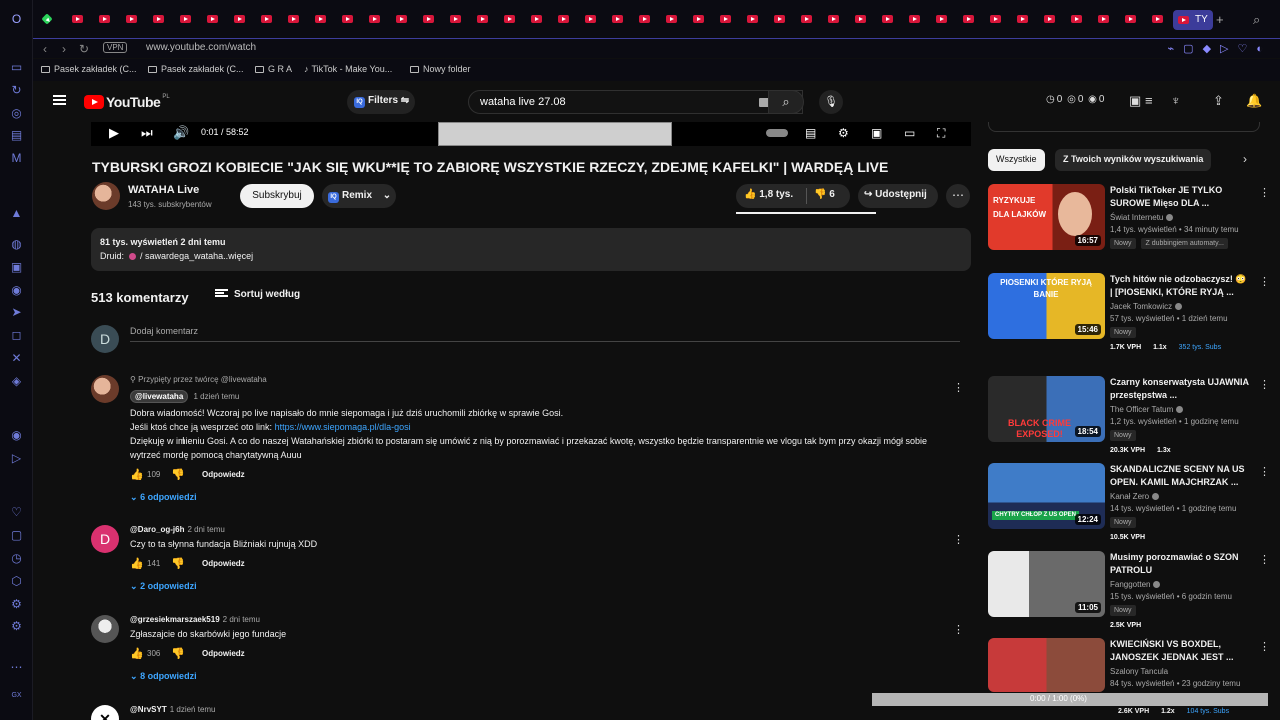  I want to click on show-replies-button: ⌄ 8 odpowiedzi, so click(540, 676).